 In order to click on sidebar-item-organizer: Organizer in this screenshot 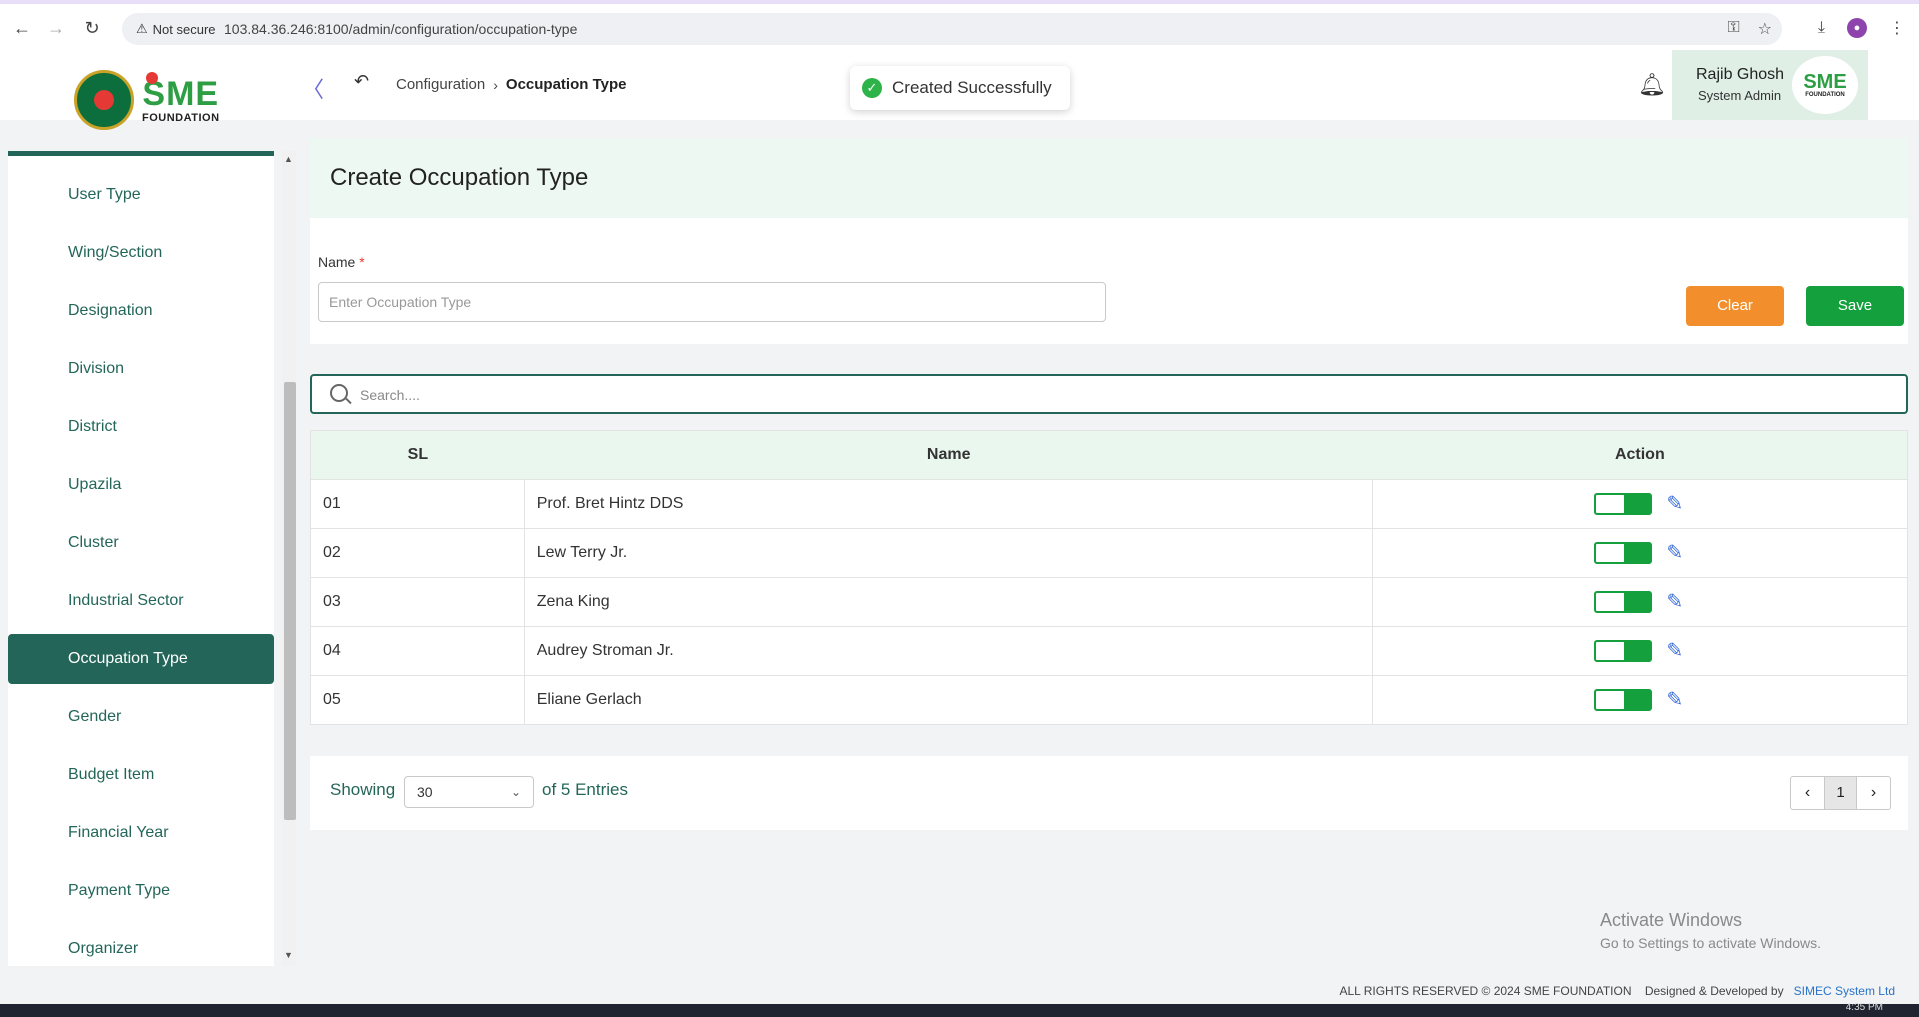, I will do `click(141, 945)`.